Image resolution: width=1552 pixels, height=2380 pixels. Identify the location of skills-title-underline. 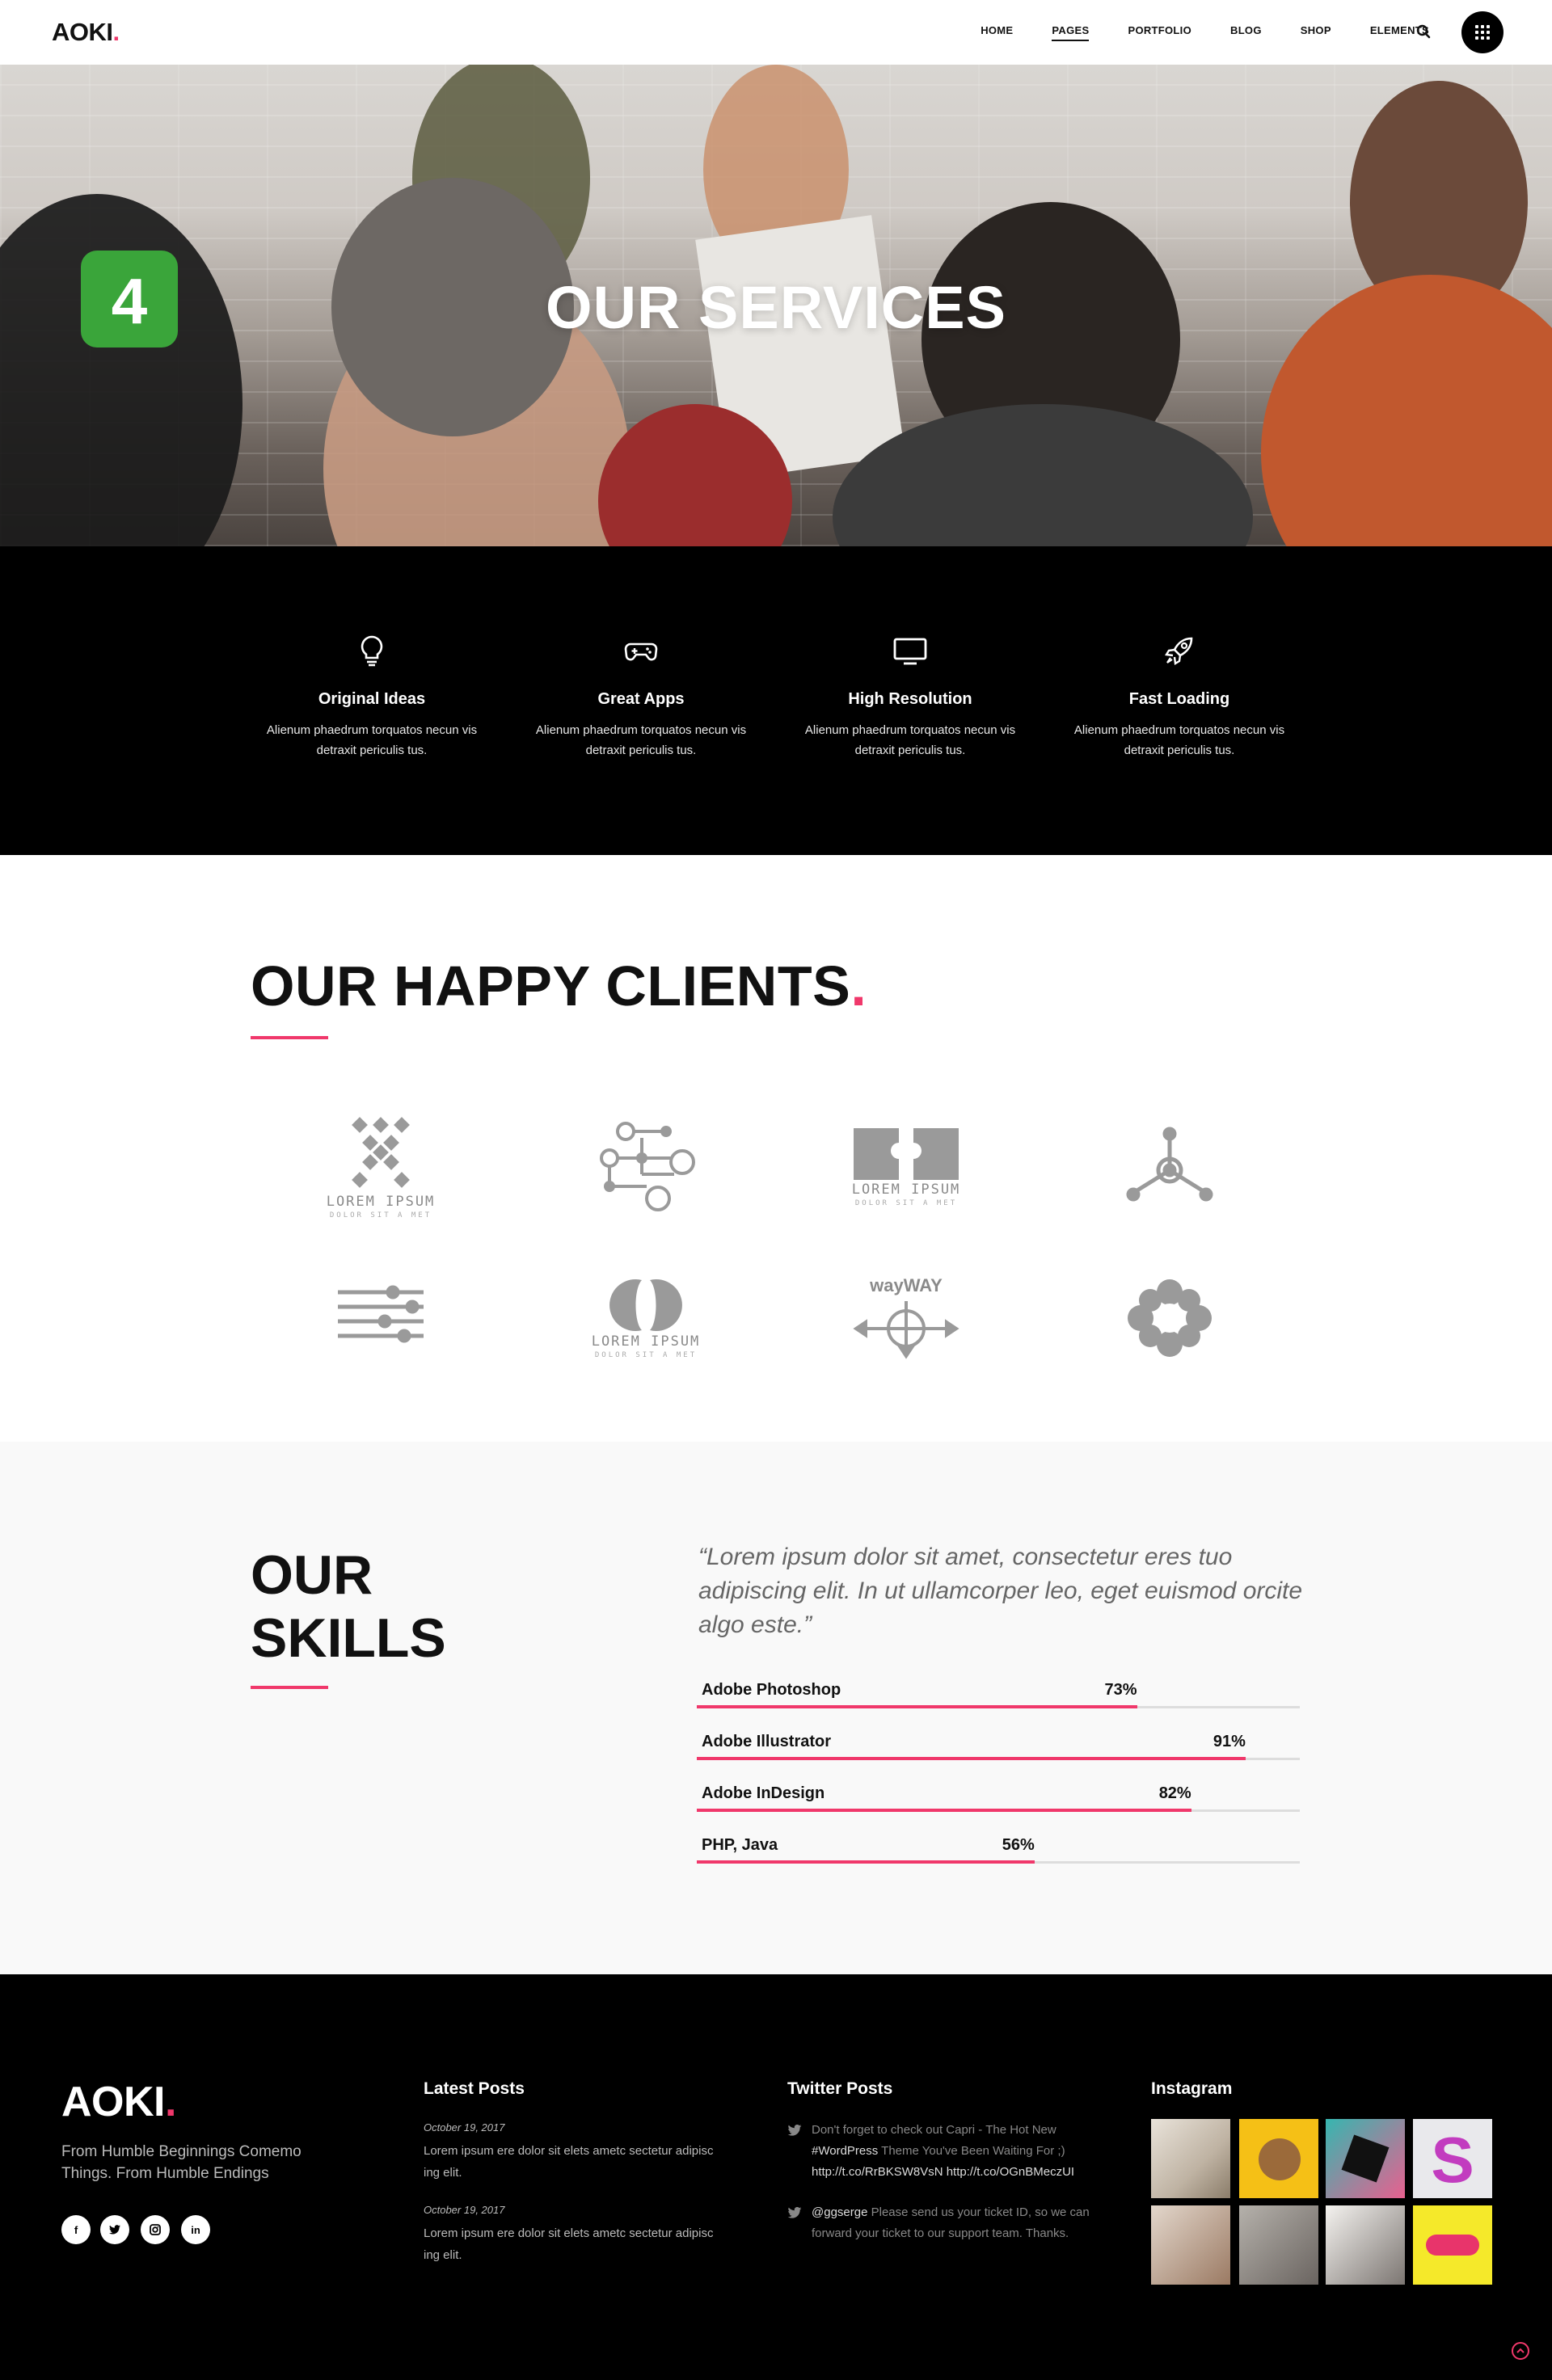
(289, 1688).